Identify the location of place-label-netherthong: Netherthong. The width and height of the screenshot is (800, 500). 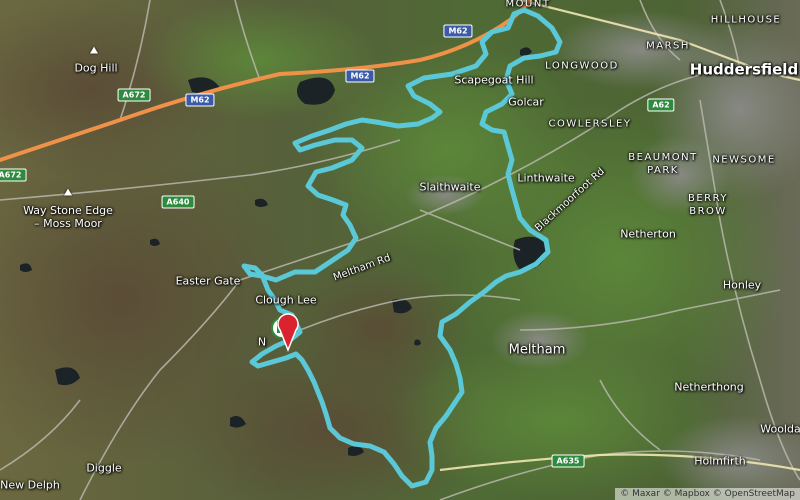
(709, 387).